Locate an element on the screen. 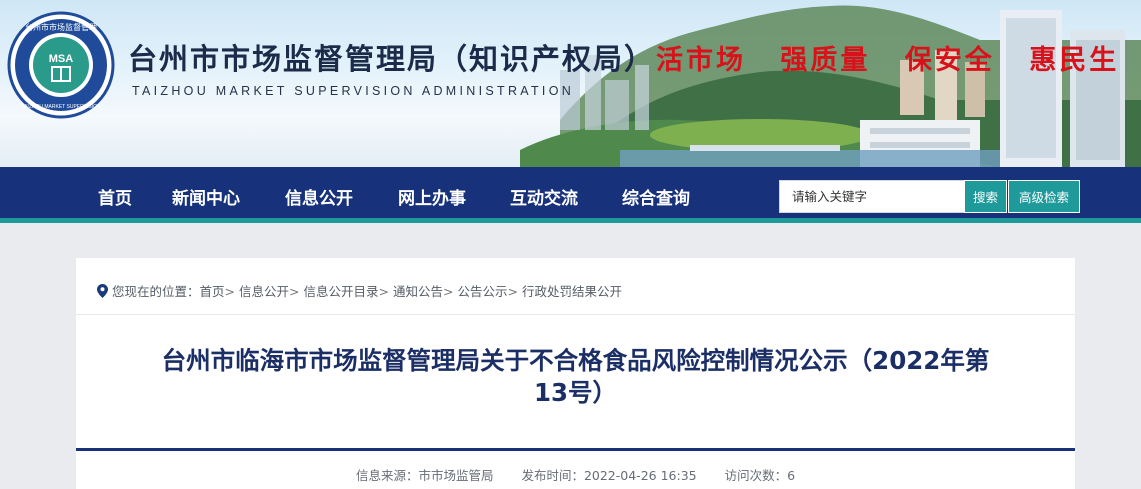 Image resolution: width=1141 pixels, height=489 pixels. nav-info-disclosure: 信息公开 is located at coordinates (319, 196).